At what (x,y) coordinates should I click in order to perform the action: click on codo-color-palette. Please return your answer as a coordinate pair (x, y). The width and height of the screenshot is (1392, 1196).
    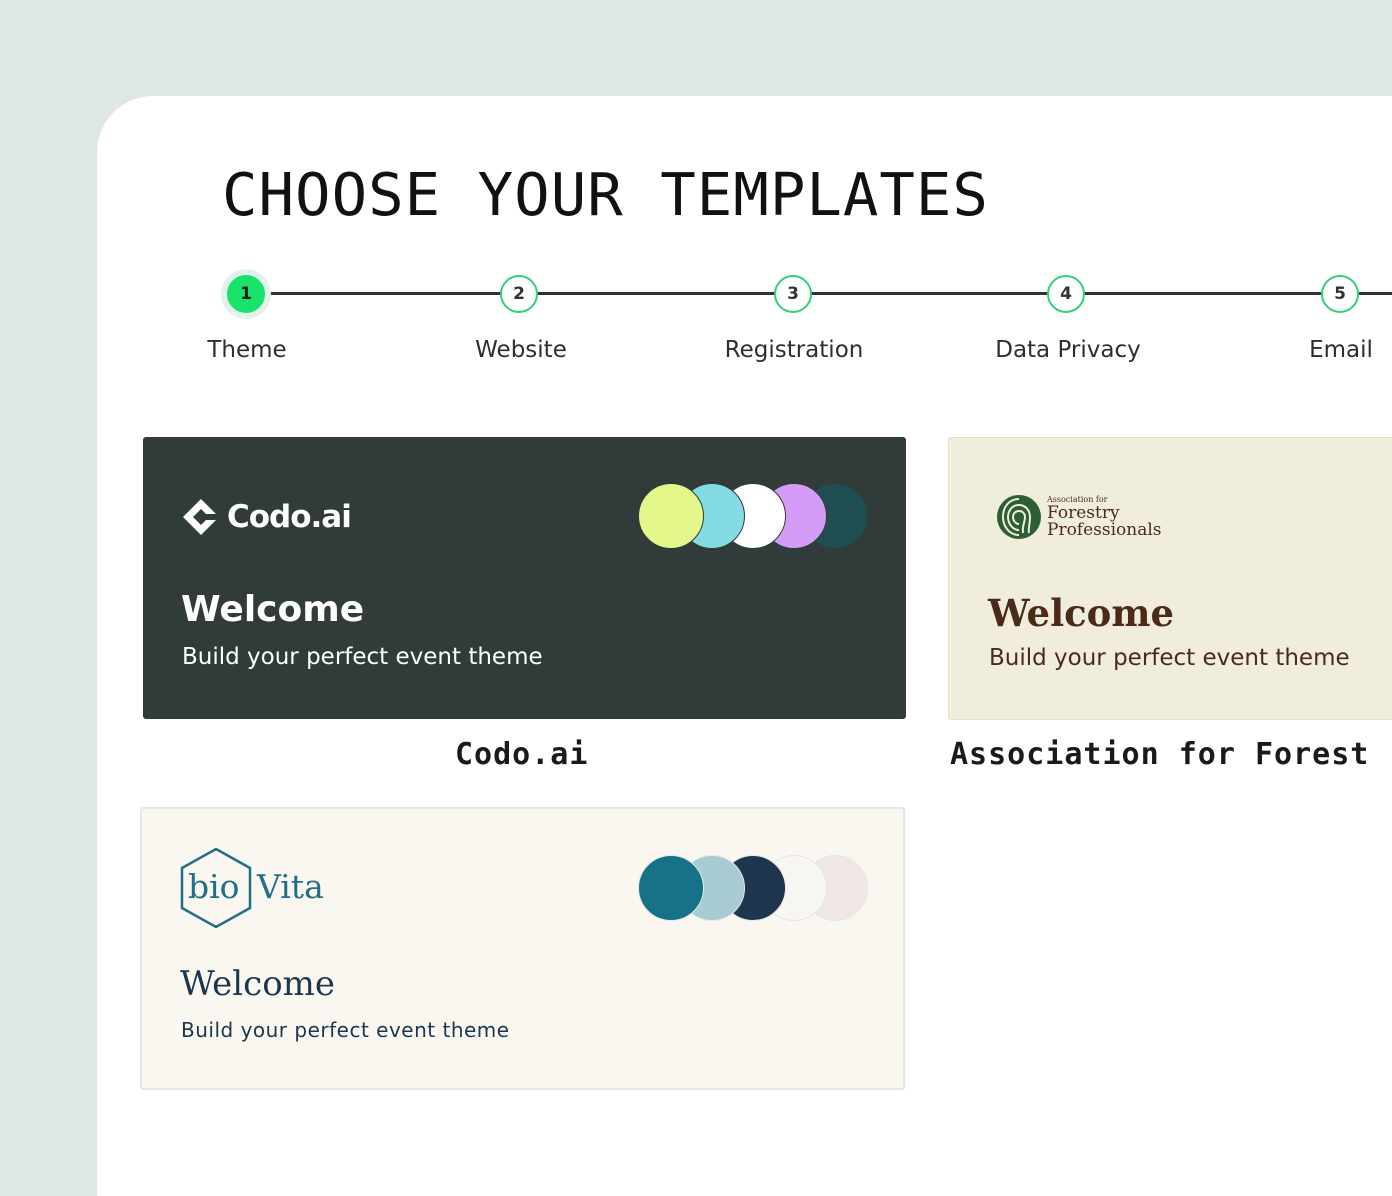
    Looking at the image, I should click on (753, 516).